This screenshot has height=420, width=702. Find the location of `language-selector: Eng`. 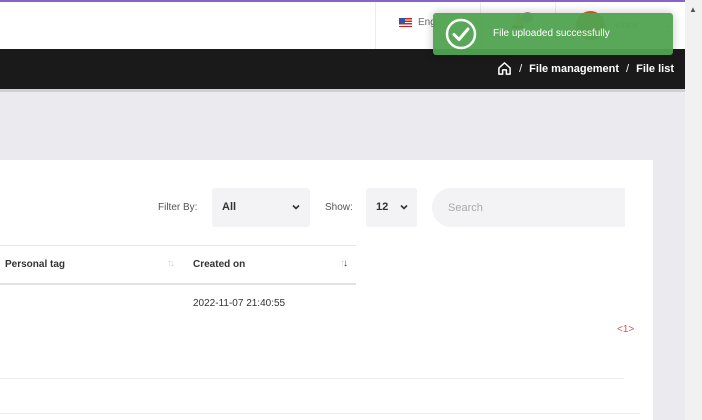

language-selector: Eng is located at coordinates (417, 22).